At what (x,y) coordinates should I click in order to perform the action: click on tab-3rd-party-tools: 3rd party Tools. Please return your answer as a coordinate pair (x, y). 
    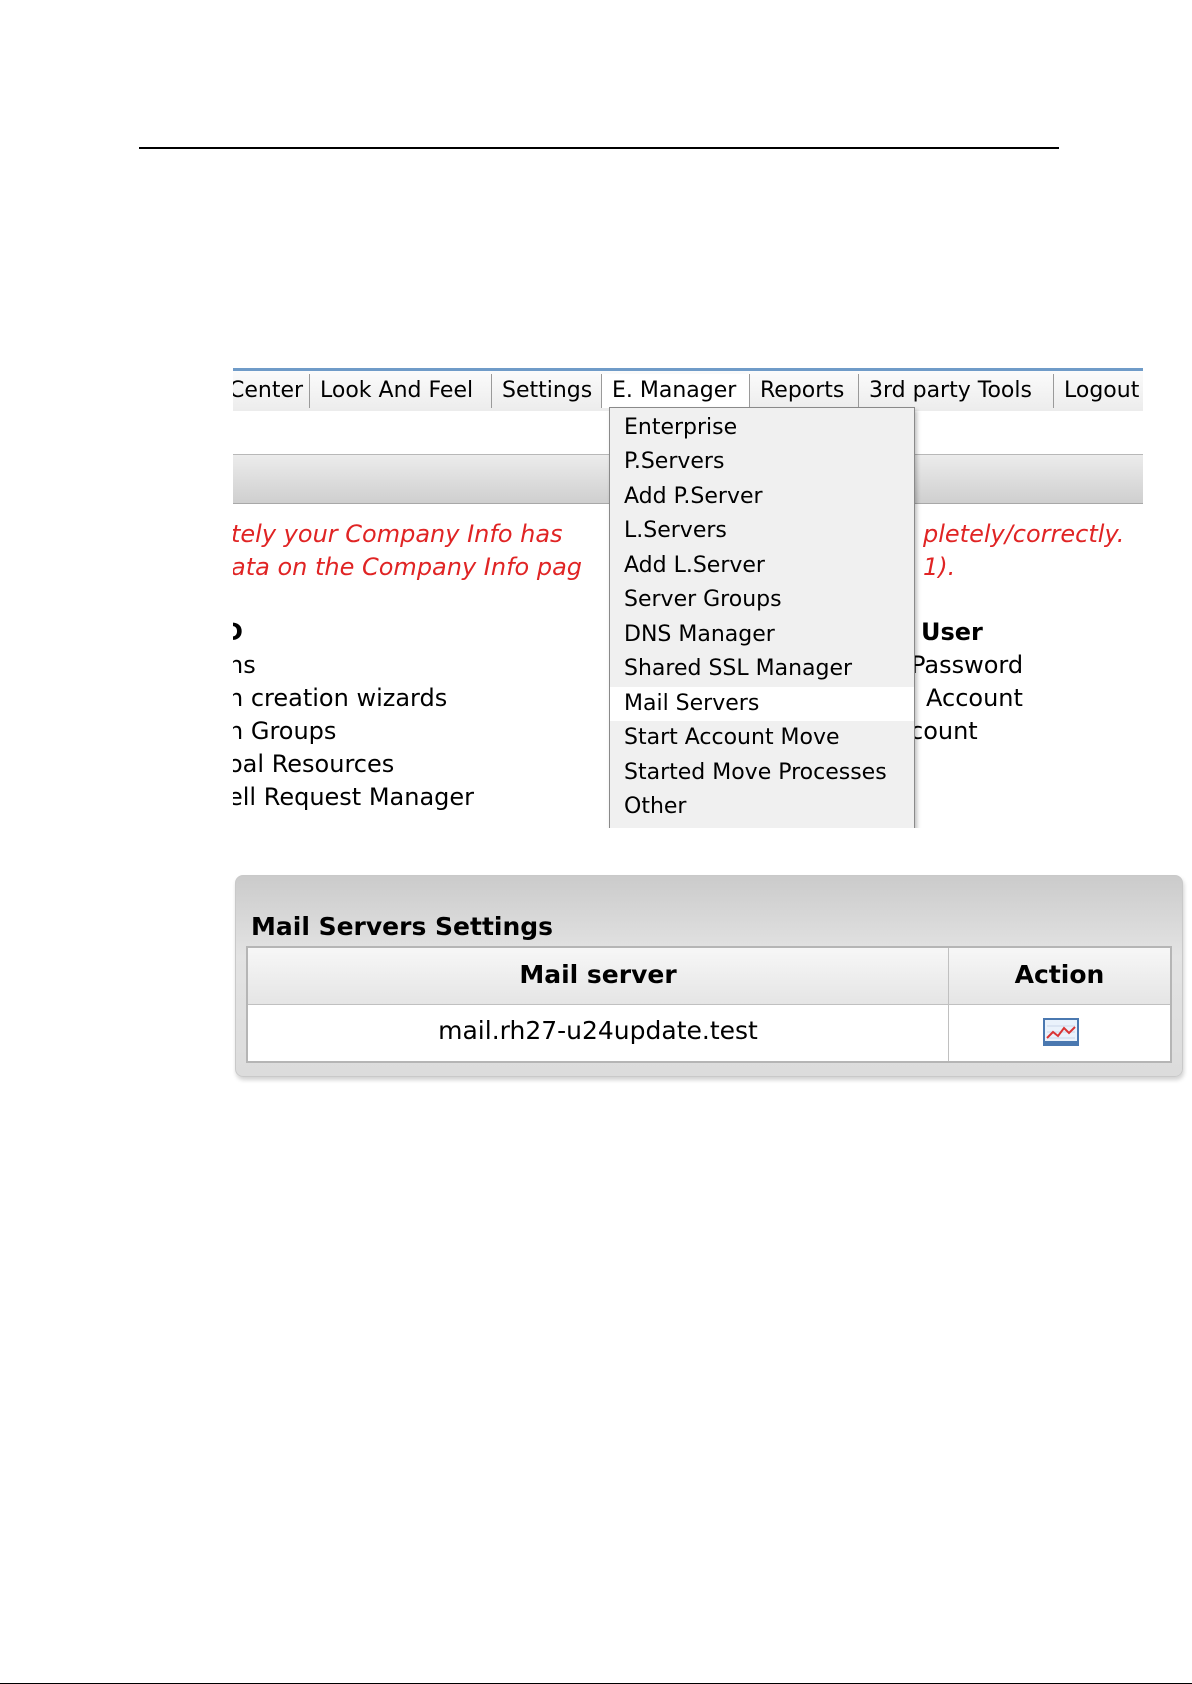
    Looking at the image, I should click on (956, 391).